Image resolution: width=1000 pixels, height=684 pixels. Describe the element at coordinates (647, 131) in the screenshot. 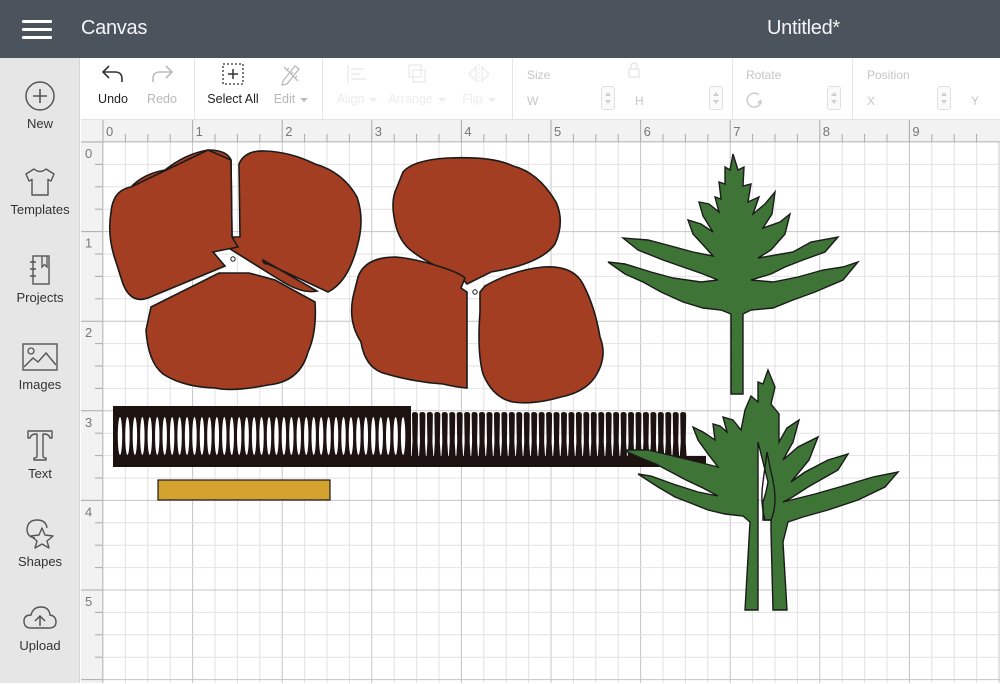

I see `ruler-label: 6` at that location.